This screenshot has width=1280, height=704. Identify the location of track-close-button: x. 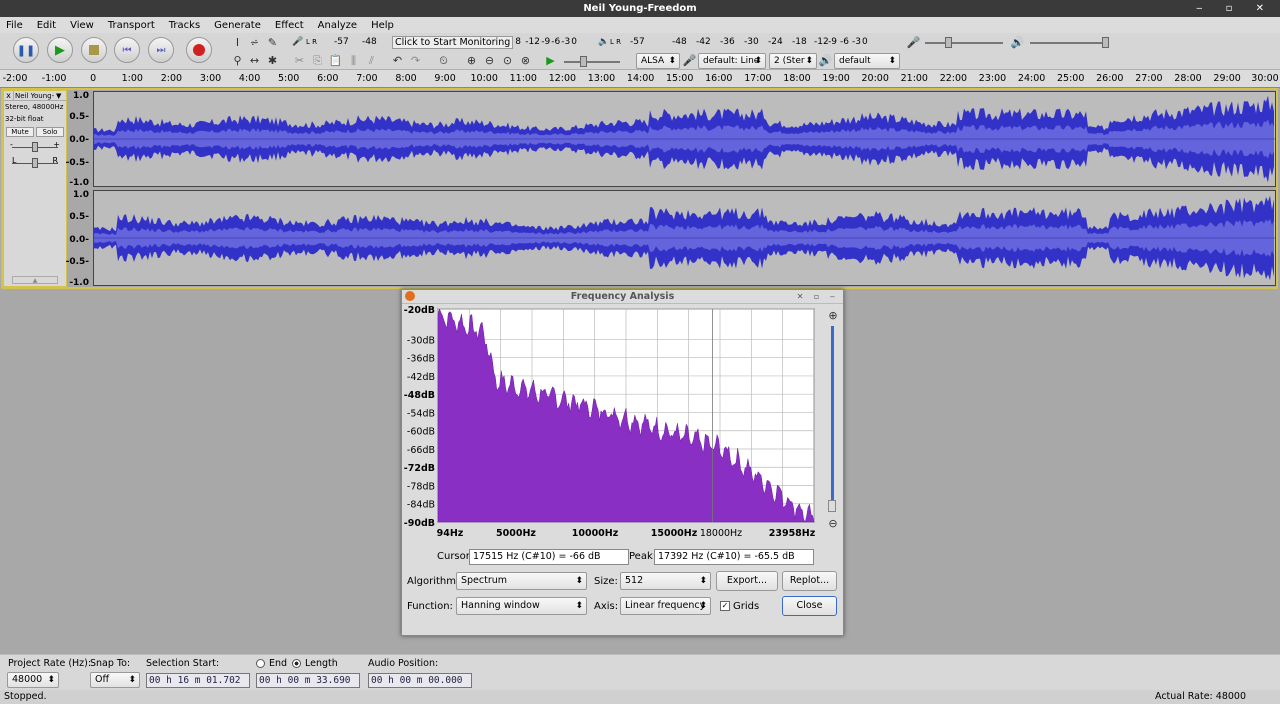
(9, 95).